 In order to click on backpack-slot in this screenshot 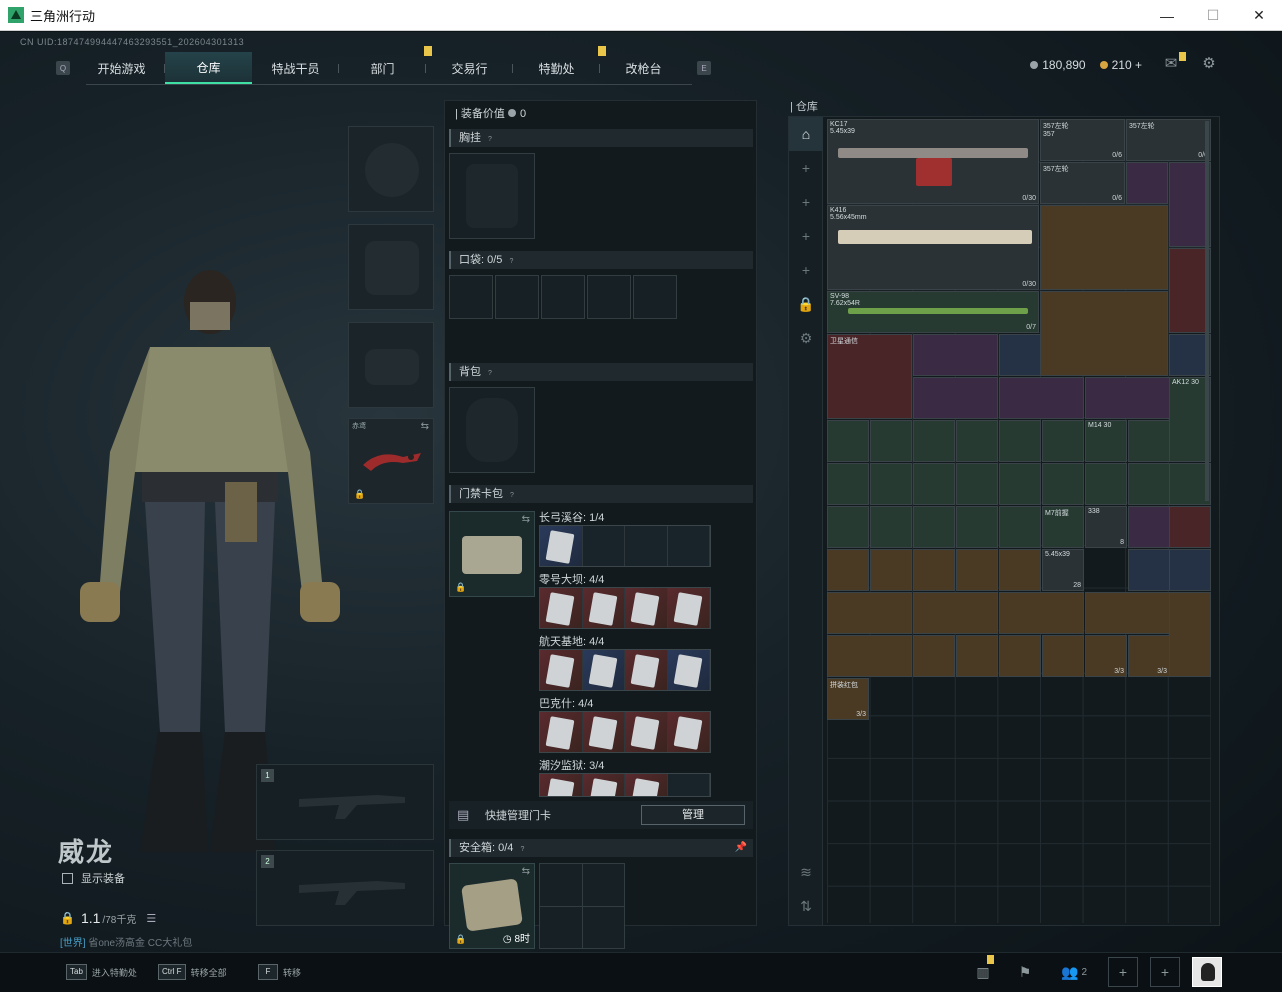, I will do `click(492, 430)`.